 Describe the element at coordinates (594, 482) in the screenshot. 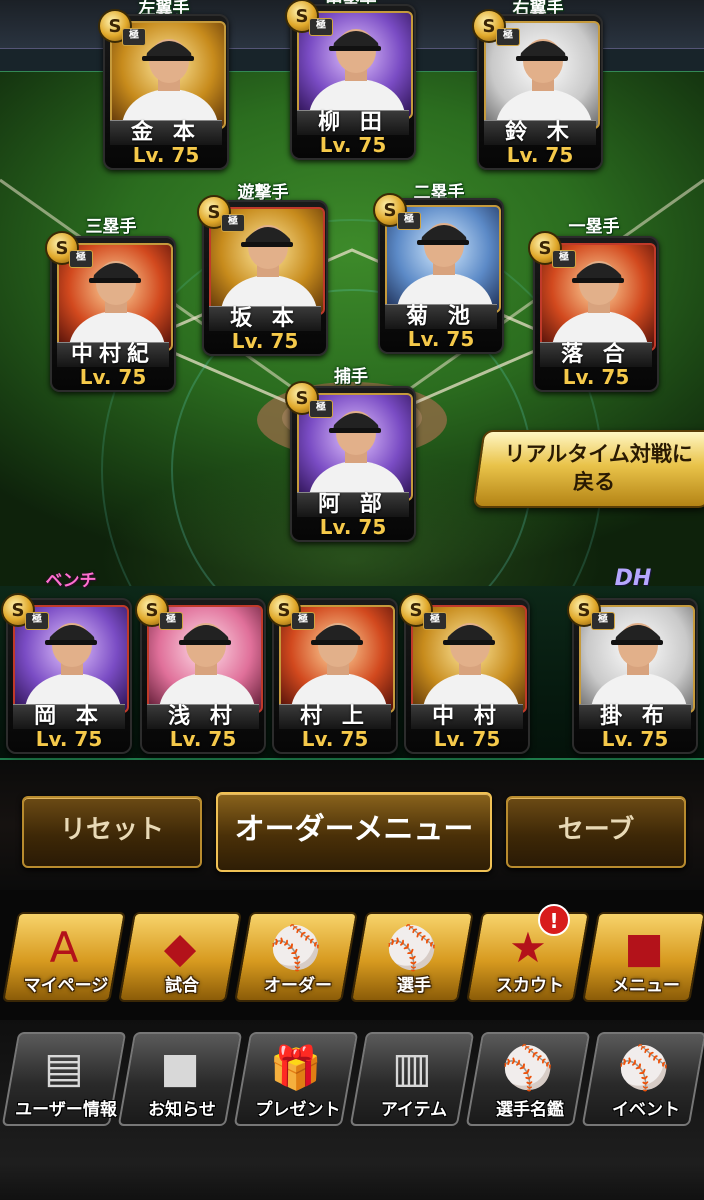

I see `realtime-button-line2: 戻る` at that location.